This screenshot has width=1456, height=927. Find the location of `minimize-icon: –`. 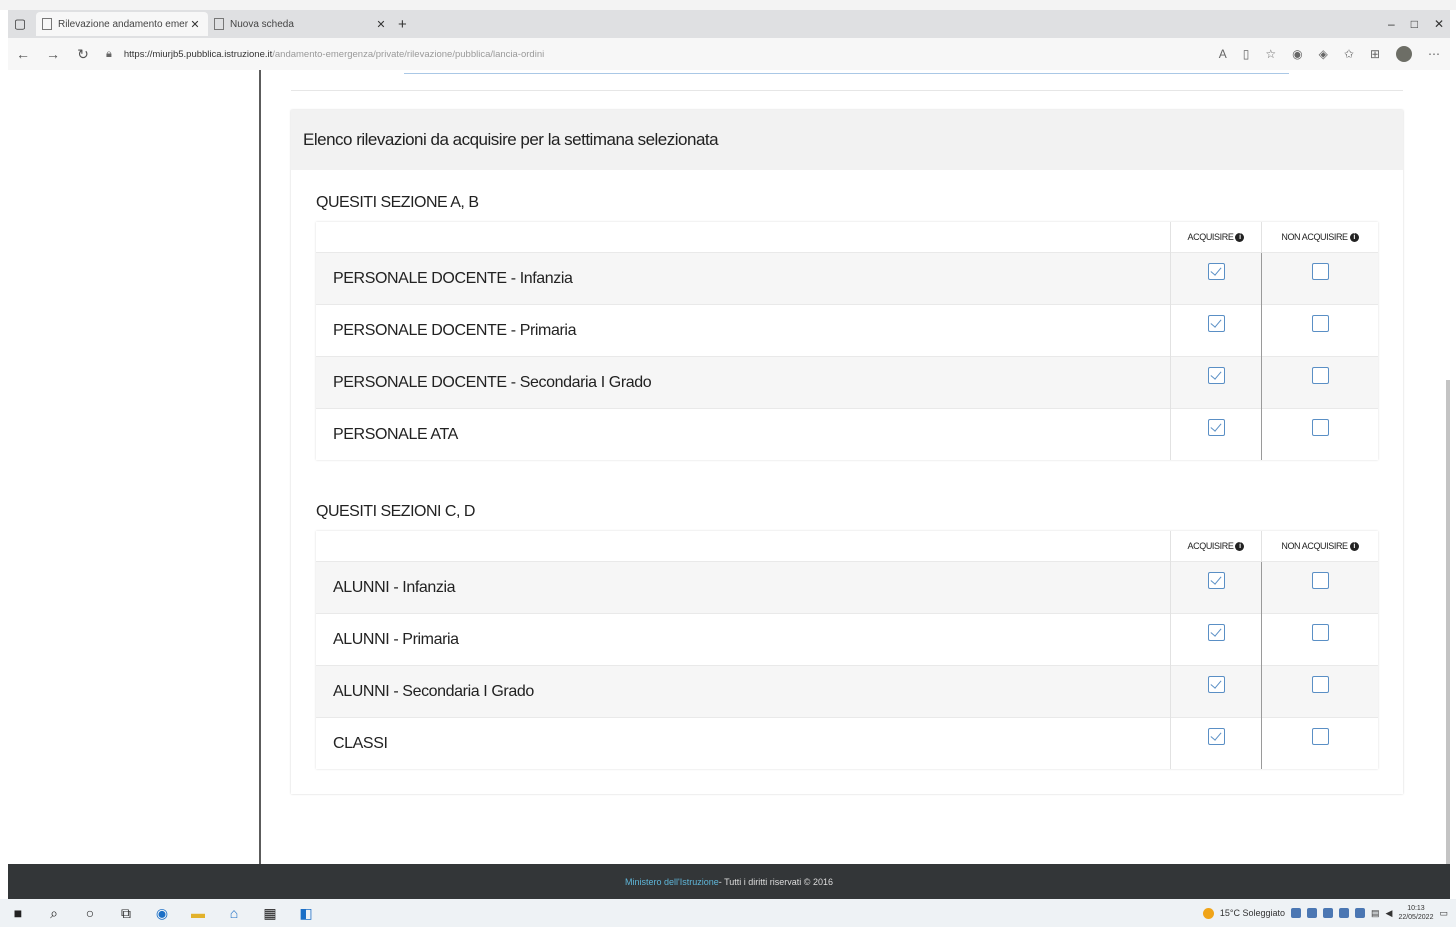

minimize-icon: – is located at coordinates (1391, 24).